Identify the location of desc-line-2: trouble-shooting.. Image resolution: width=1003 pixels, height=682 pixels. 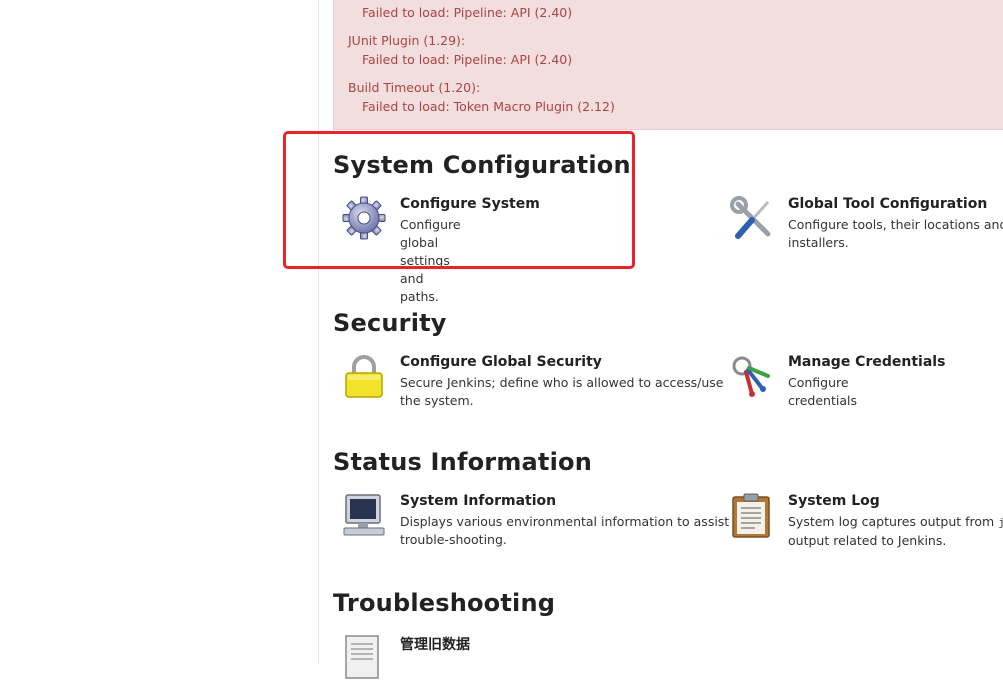
(453, 539).